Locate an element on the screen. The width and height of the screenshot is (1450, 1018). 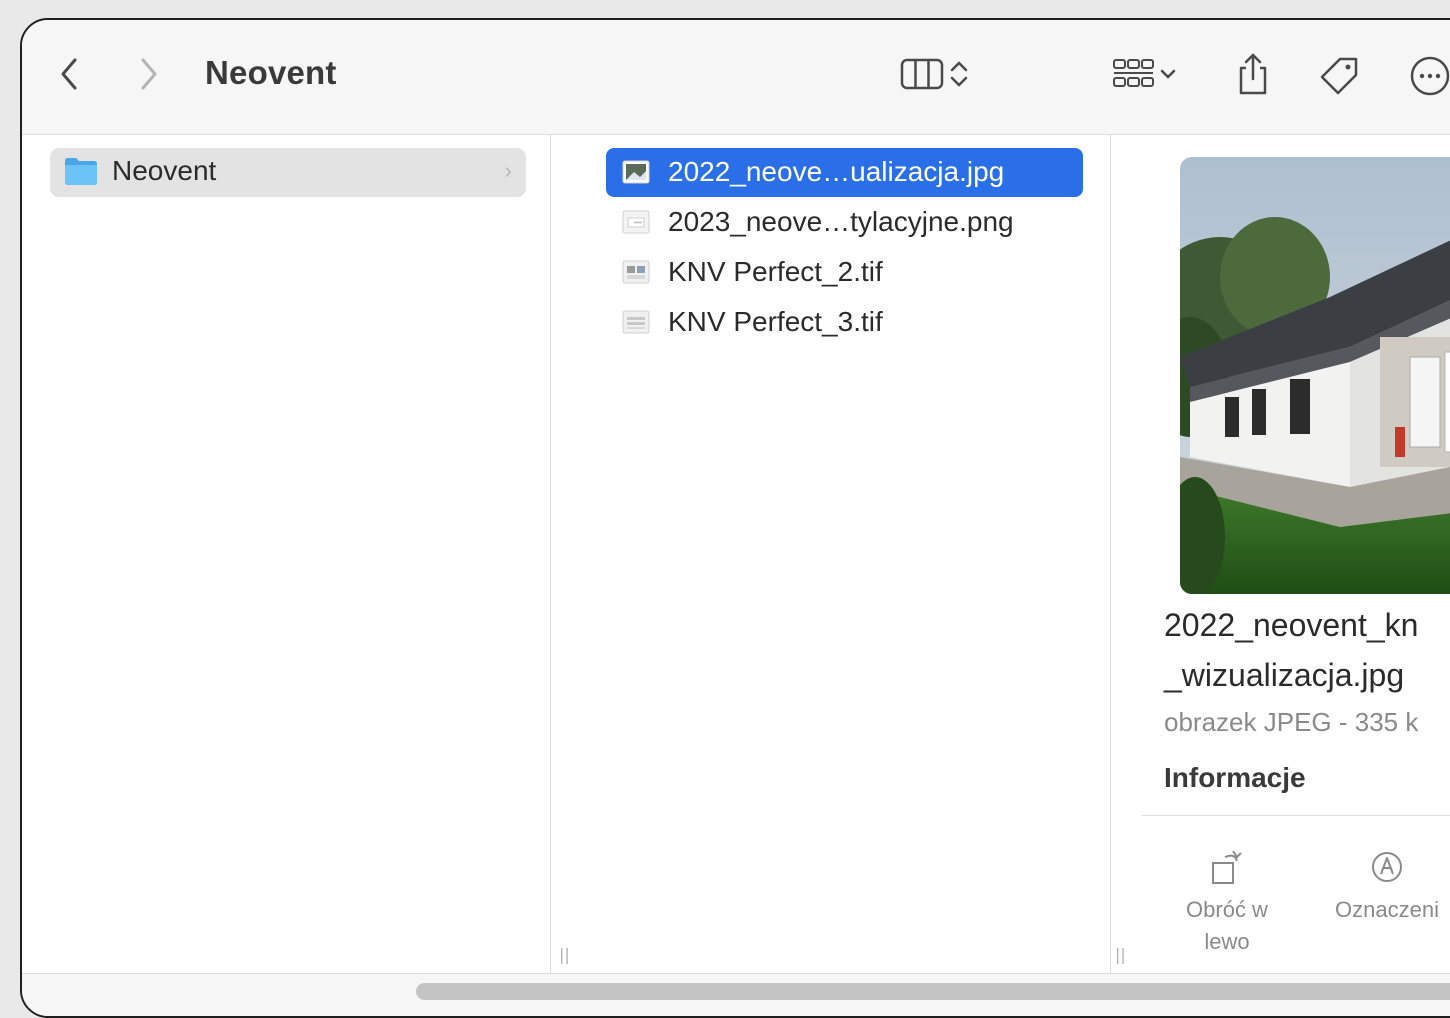
file-name: 2023_neove…tylacyjne.png is located at coordinates (841, 221).